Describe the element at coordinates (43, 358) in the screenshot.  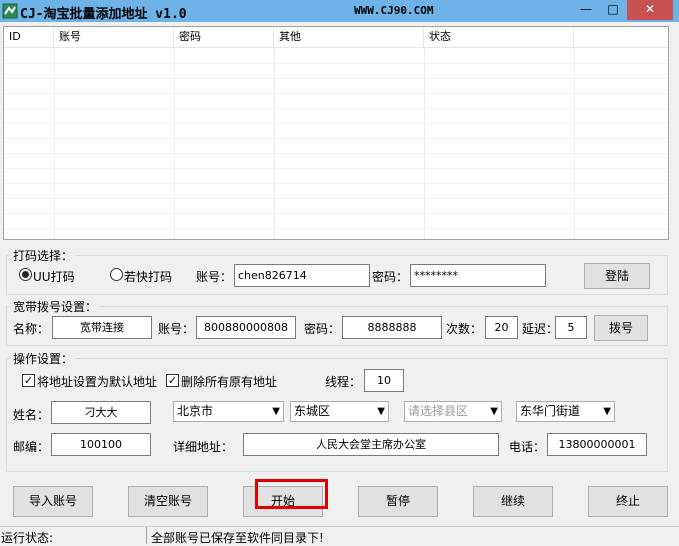
I see `operation-group-label: 操作设置：` at that location.